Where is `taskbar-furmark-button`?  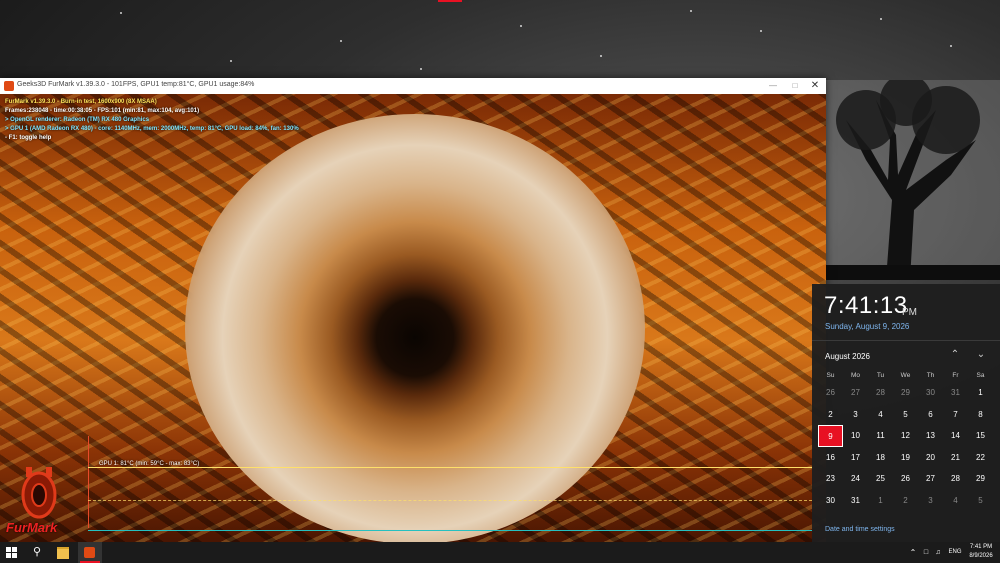
taskbar-furmark-button is located at coordinates (90, 552).